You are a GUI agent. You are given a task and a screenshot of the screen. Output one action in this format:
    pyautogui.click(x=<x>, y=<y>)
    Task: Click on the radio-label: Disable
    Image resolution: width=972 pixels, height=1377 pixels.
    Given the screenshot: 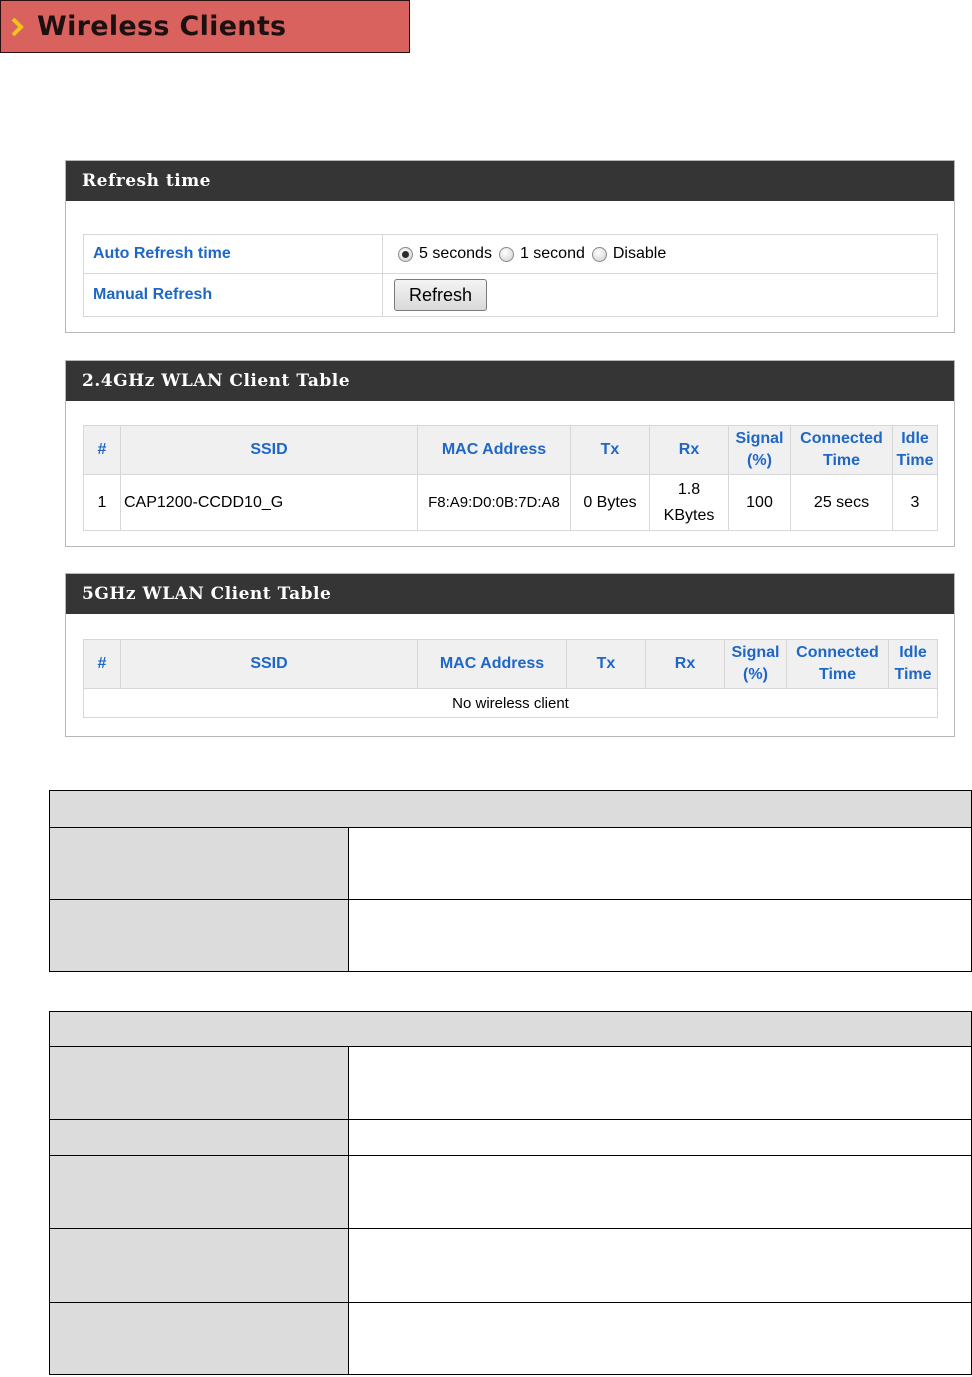 What is the action you would take?
    pyautogui.click(x=639, y=253)
    